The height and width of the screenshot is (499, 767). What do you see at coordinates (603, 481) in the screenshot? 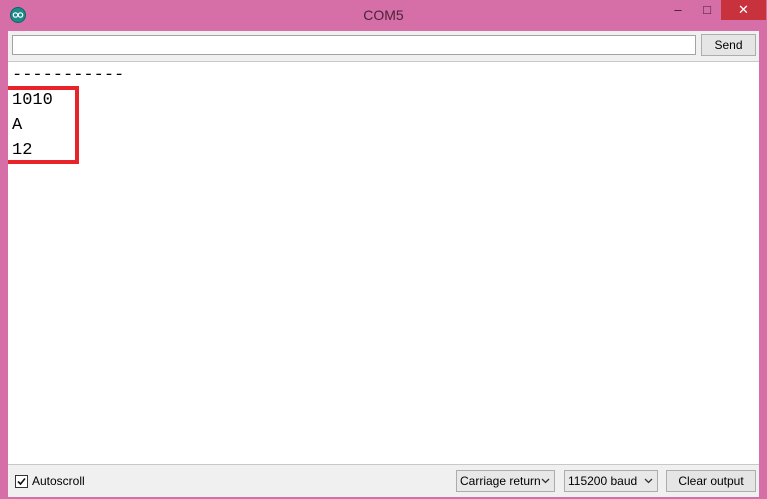
I see `baud-rate-value: 115200 baud` at bounding box center [603, 481].